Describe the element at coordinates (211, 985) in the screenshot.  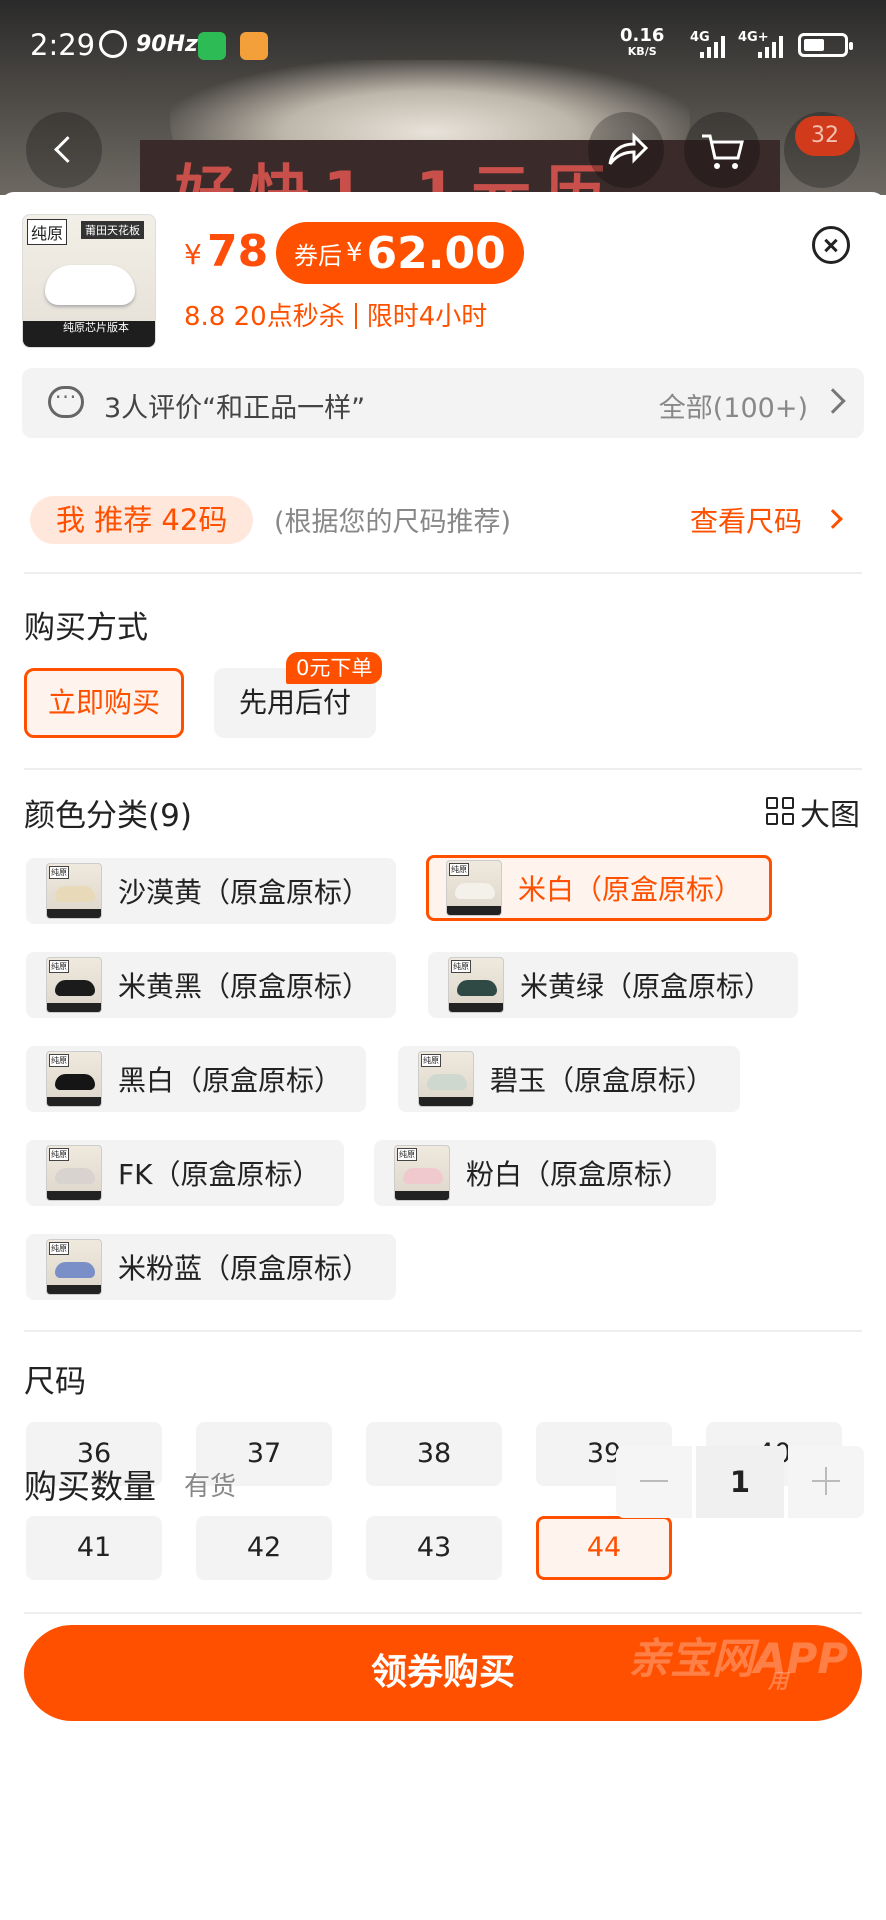
I see `color-option: 纯原 米黄黑（原盒原标）` at that location.